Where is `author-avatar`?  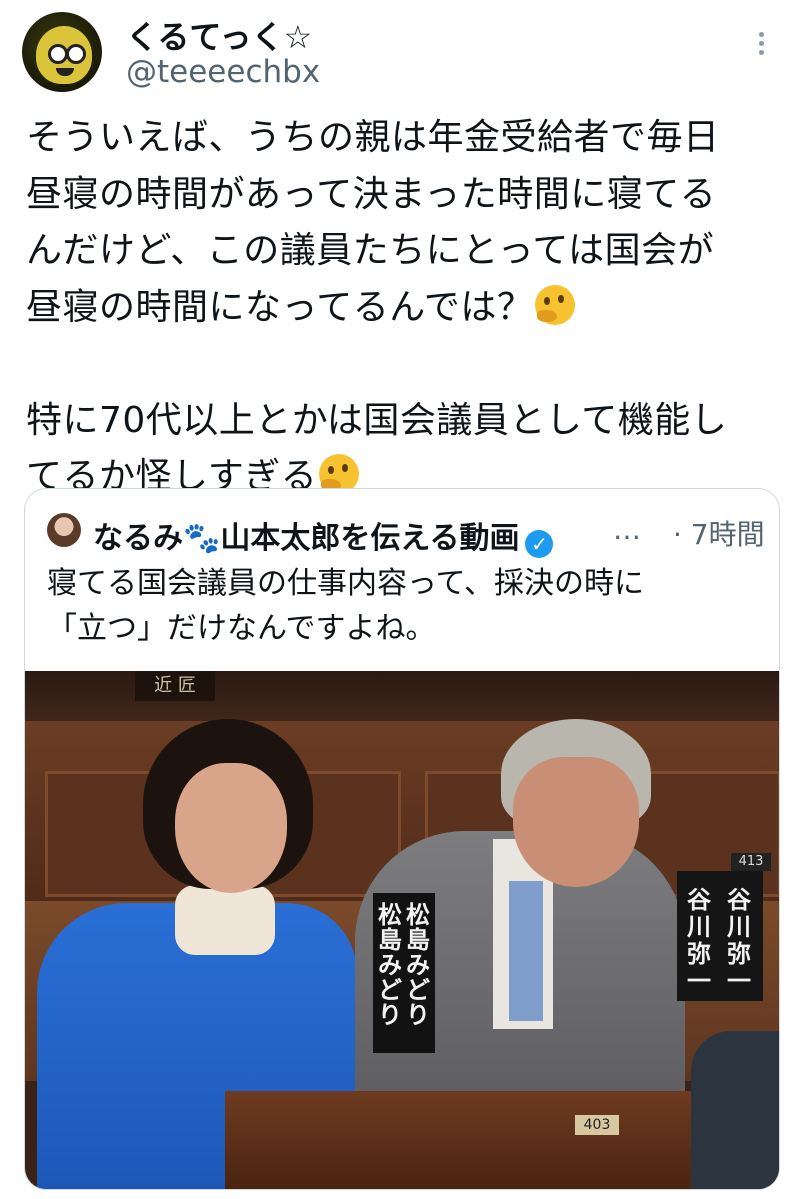 author-avatar is located at coordinates (62, 52).